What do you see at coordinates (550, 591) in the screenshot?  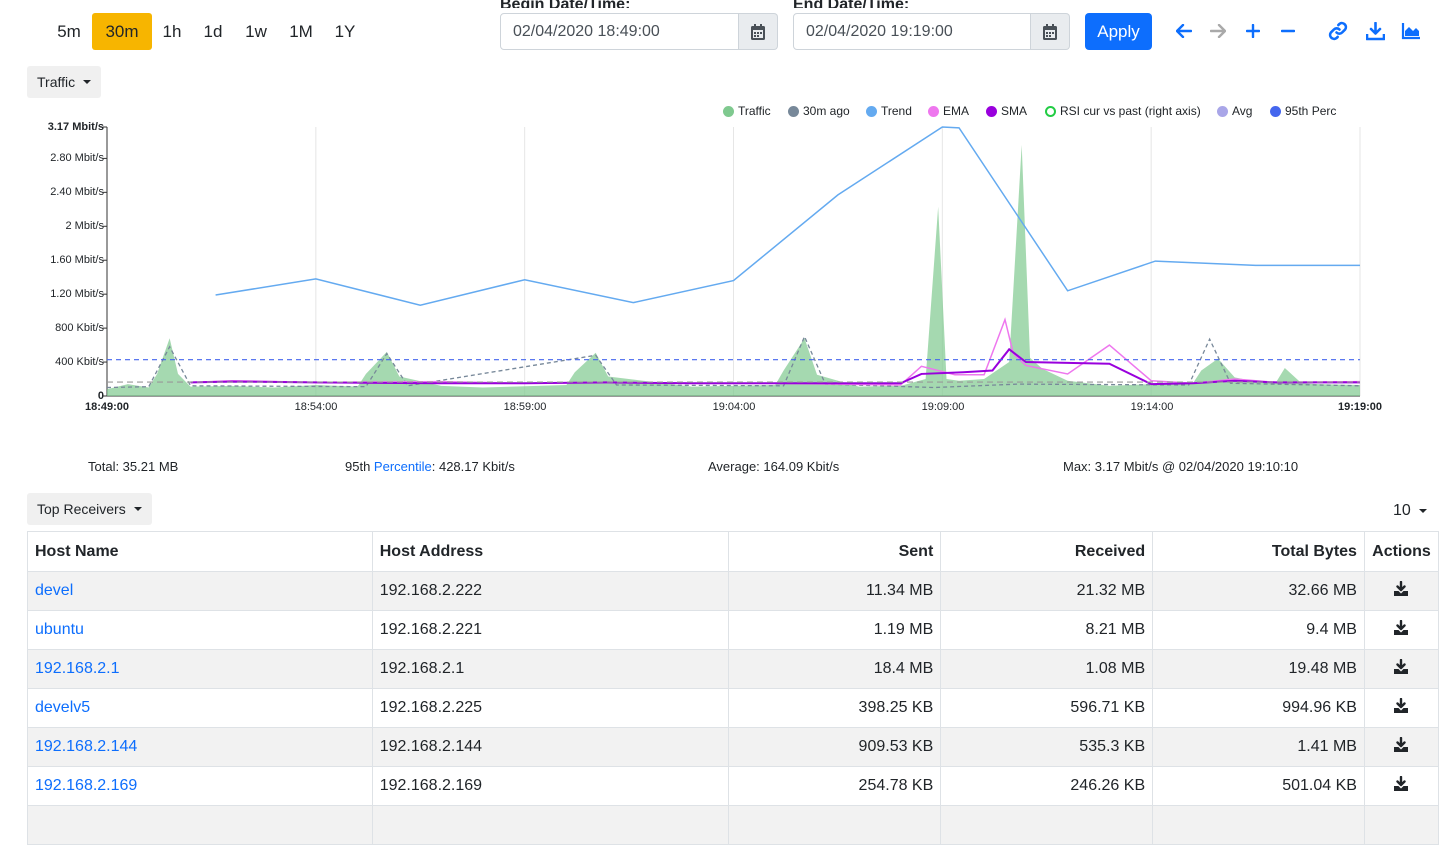 I see `host-address-cell: 192.168.2.222` at bounding box center [550, 591].